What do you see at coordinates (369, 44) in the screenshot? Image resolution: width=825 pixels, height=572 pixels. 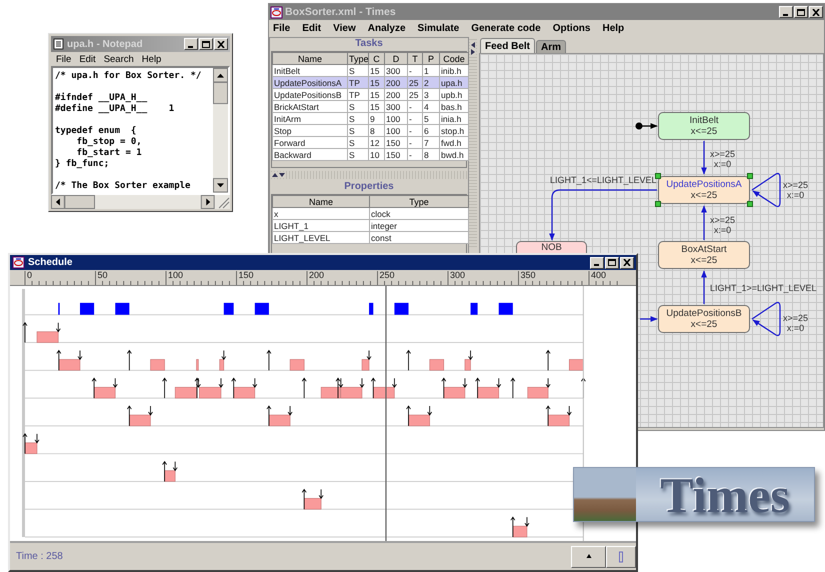 I see `panel-title: Tasks` at bounding box center [369, 44].